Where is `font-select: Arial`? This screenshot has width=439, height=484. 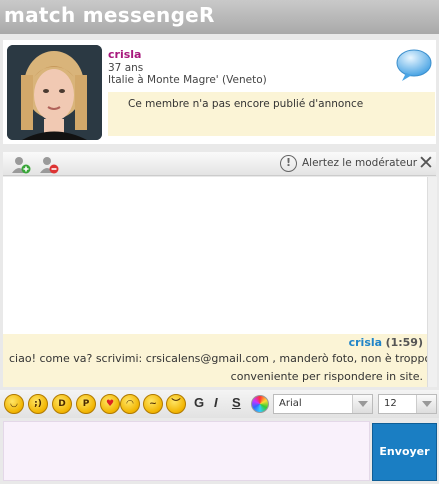 font-select: Arial is located at coordinates (323, 404).